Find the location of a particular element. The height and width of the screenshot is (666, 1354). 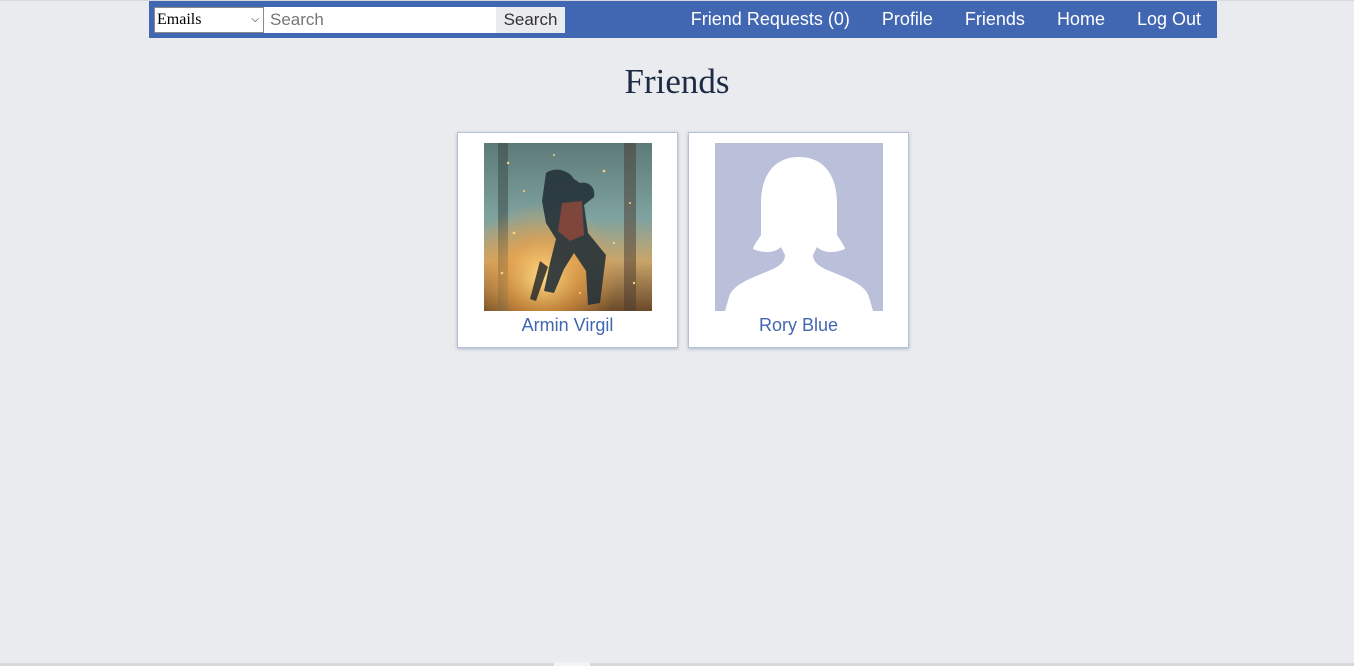

friends-grid: Armin Virgil Rory Blue is located at coordinates (683, 240).